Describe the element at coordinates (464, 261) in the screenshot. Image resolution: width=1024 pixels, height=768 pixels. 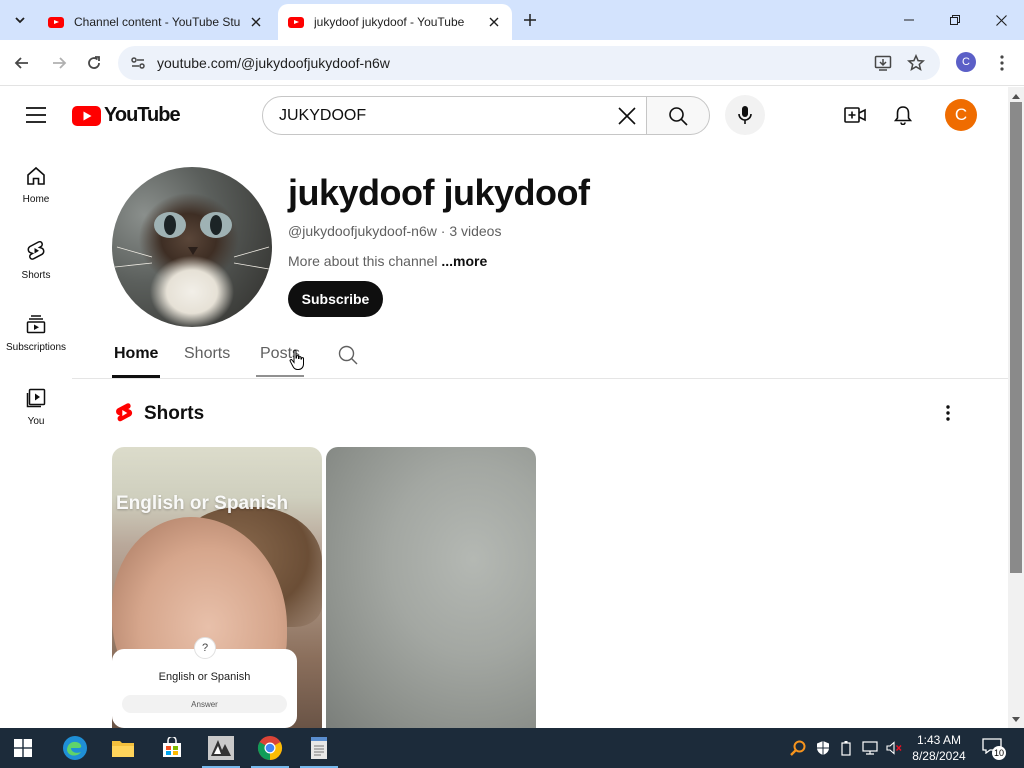
I see `more-link: ...more` at that location.